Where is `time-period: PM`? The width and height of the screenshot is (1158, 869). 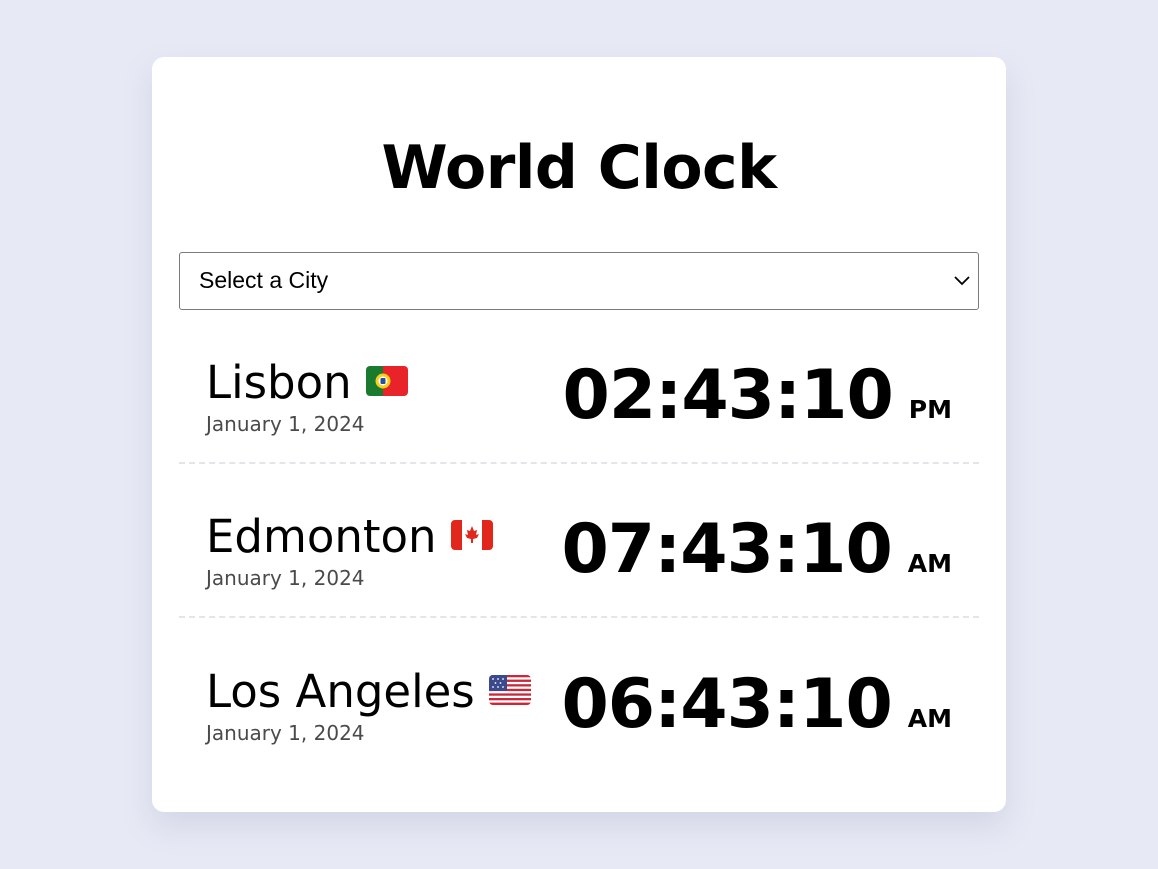
time-period: PM is located at coordinates (930, 409).